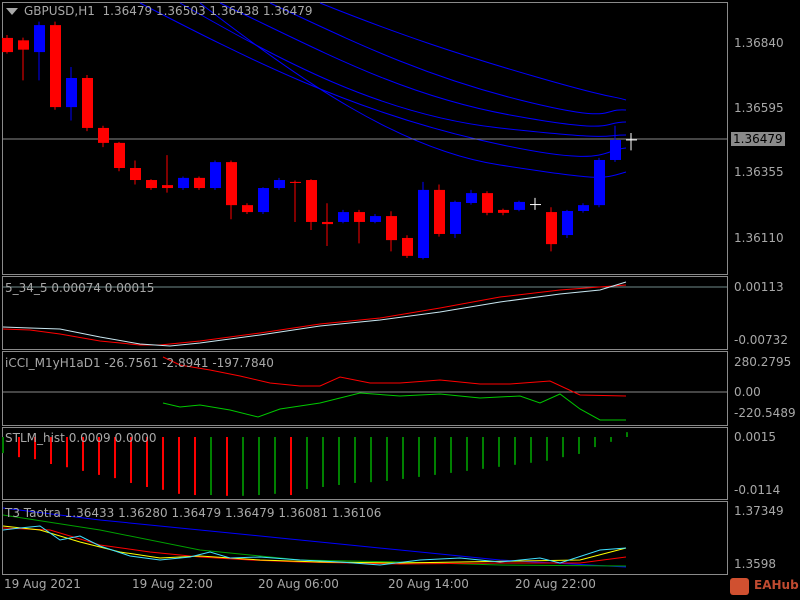 The height and width of the screenshot is (600, 800). Describe the element at coordinates (759, 287) in the screenshot. I see `ao-max: 0.00113` at that location.